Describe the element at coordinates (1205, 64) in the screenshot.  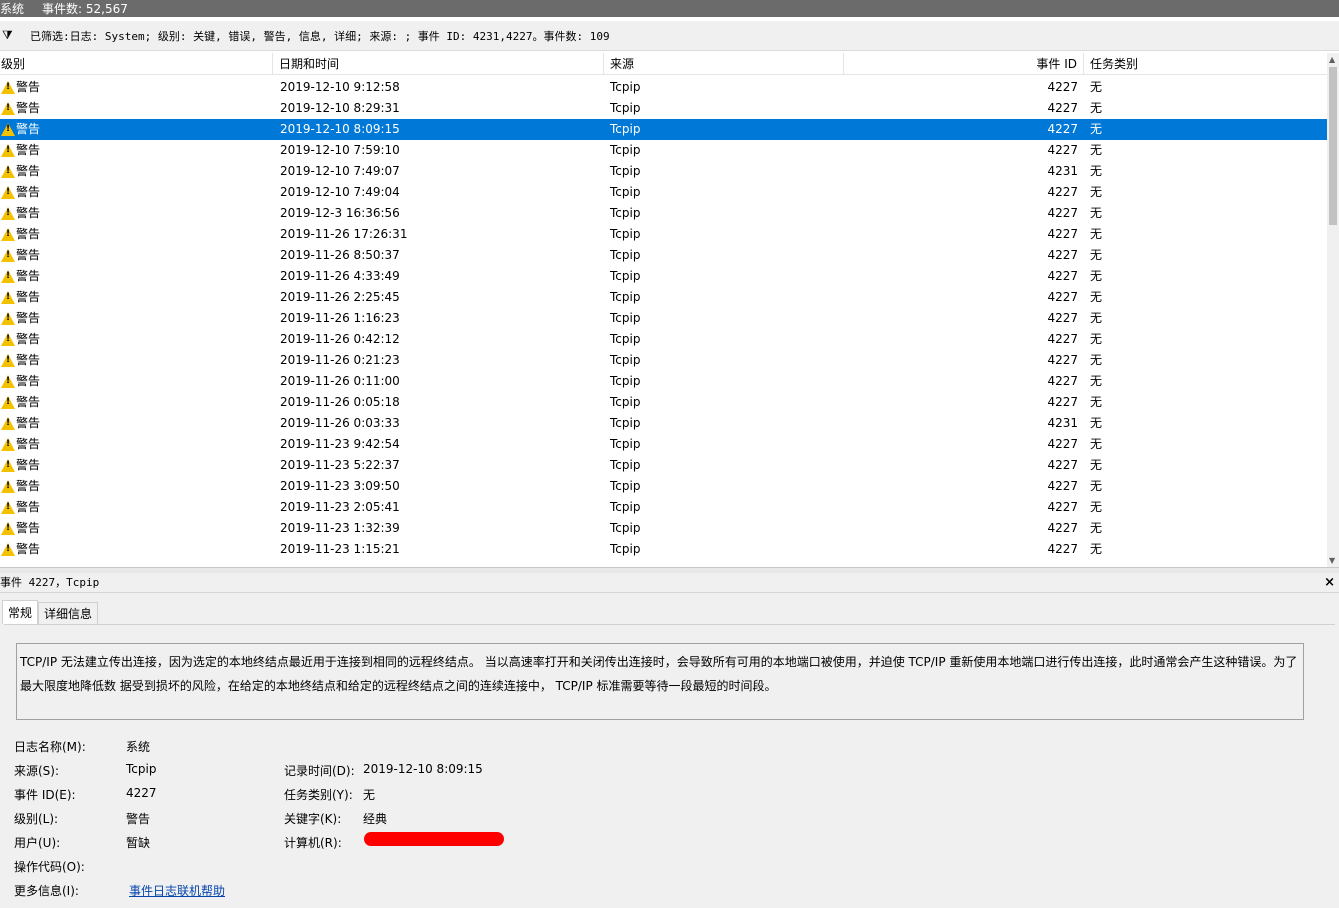
I see `column-header-task: 任务类别` at that location.